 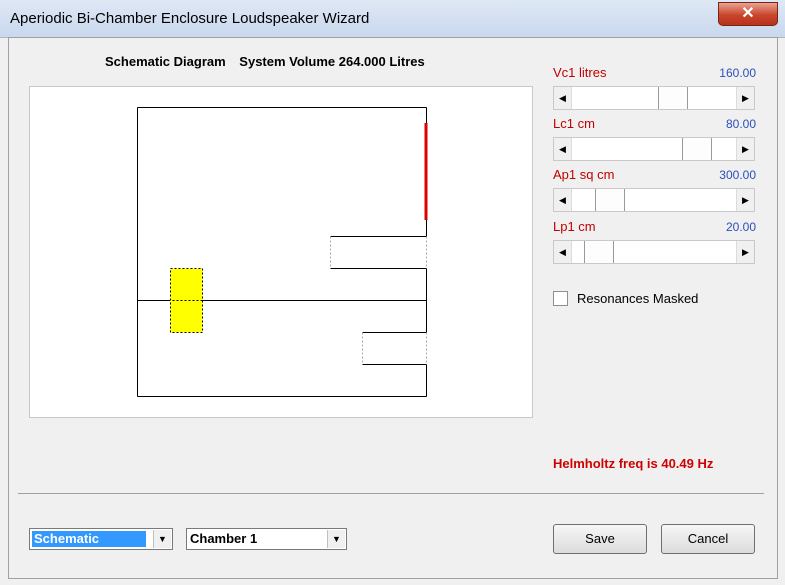 What do you see at coordinates (584, 174) in the screenshot?
I see `ap1-label: Ap1 sq cm` at bounding box center [584, 174].